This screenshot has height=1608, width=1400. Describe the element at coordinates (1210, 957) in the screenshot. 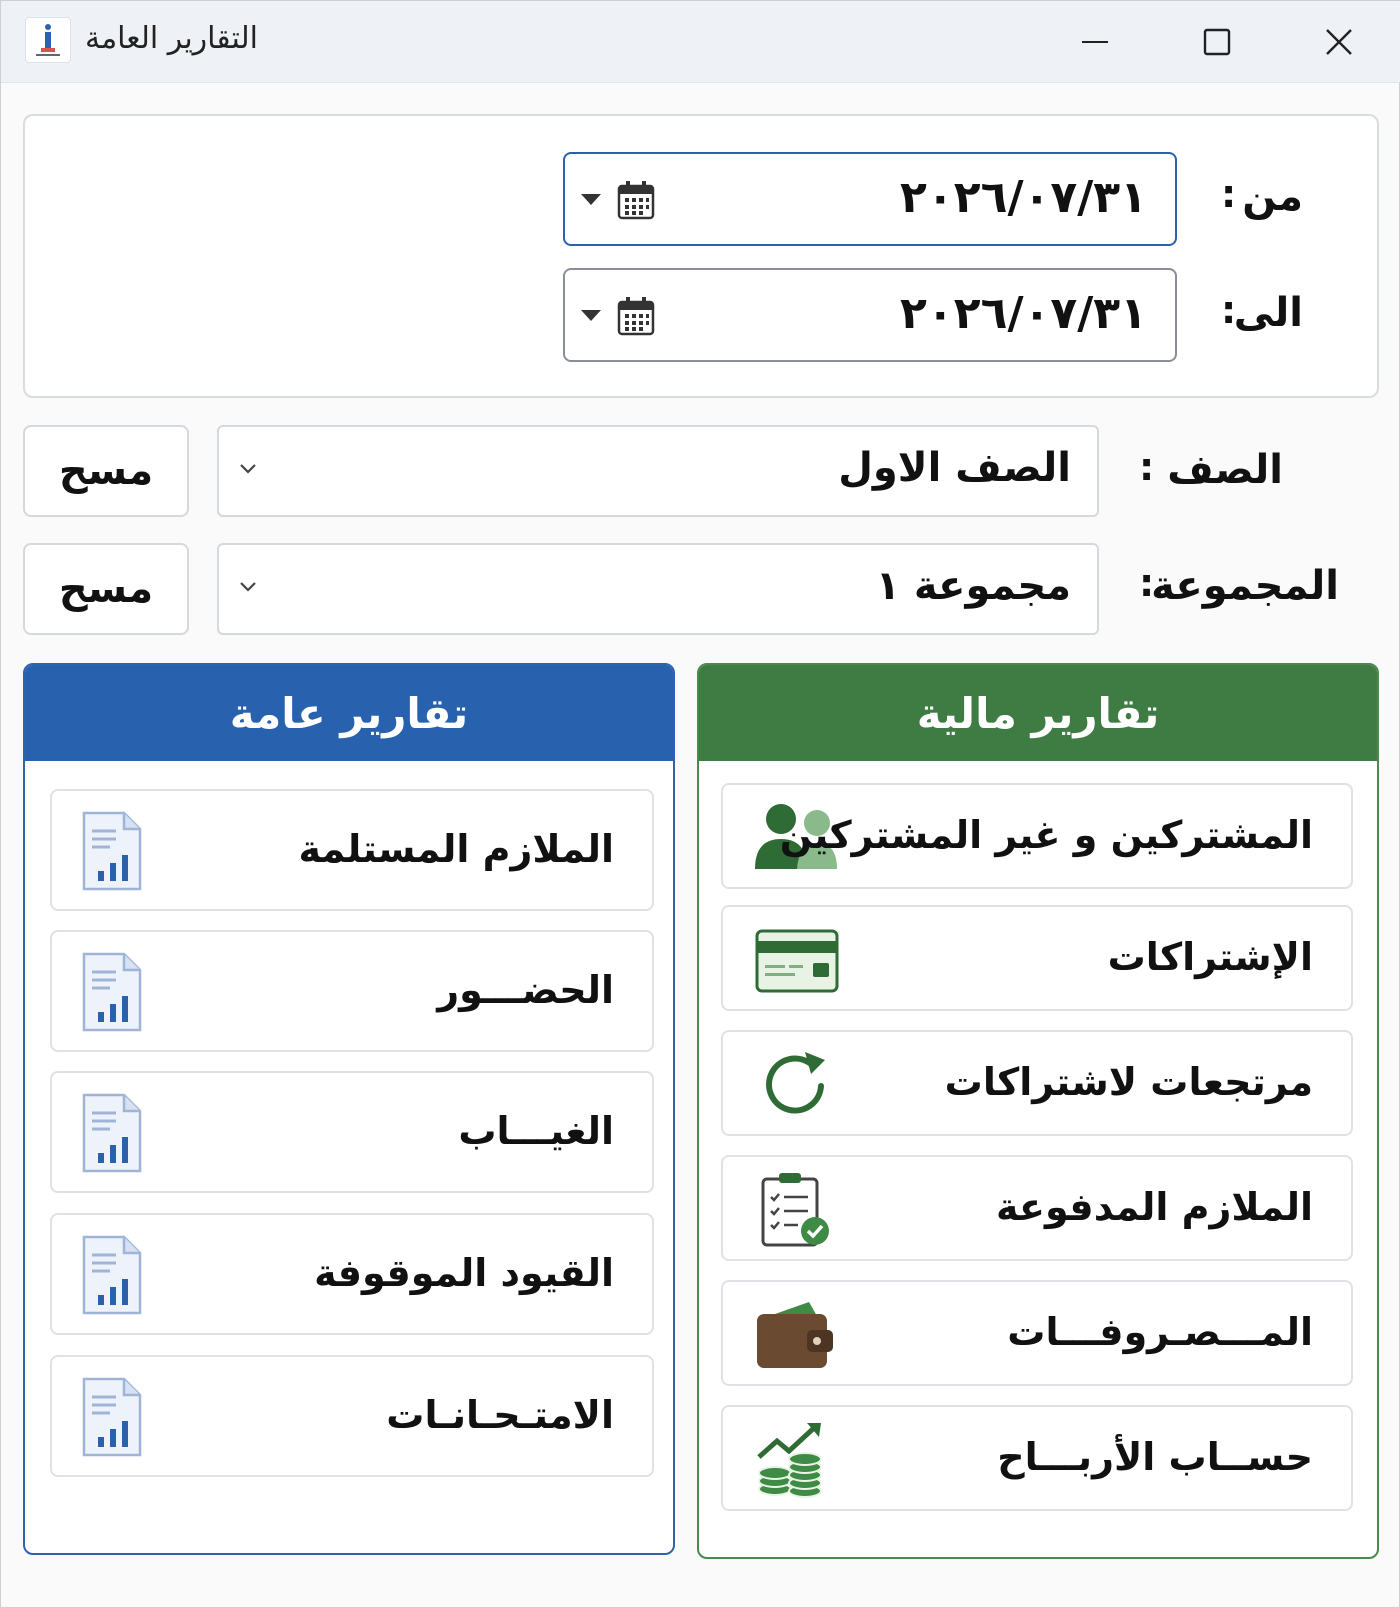

I see `subscriptions-report-label: الإشتراكات` at that location.